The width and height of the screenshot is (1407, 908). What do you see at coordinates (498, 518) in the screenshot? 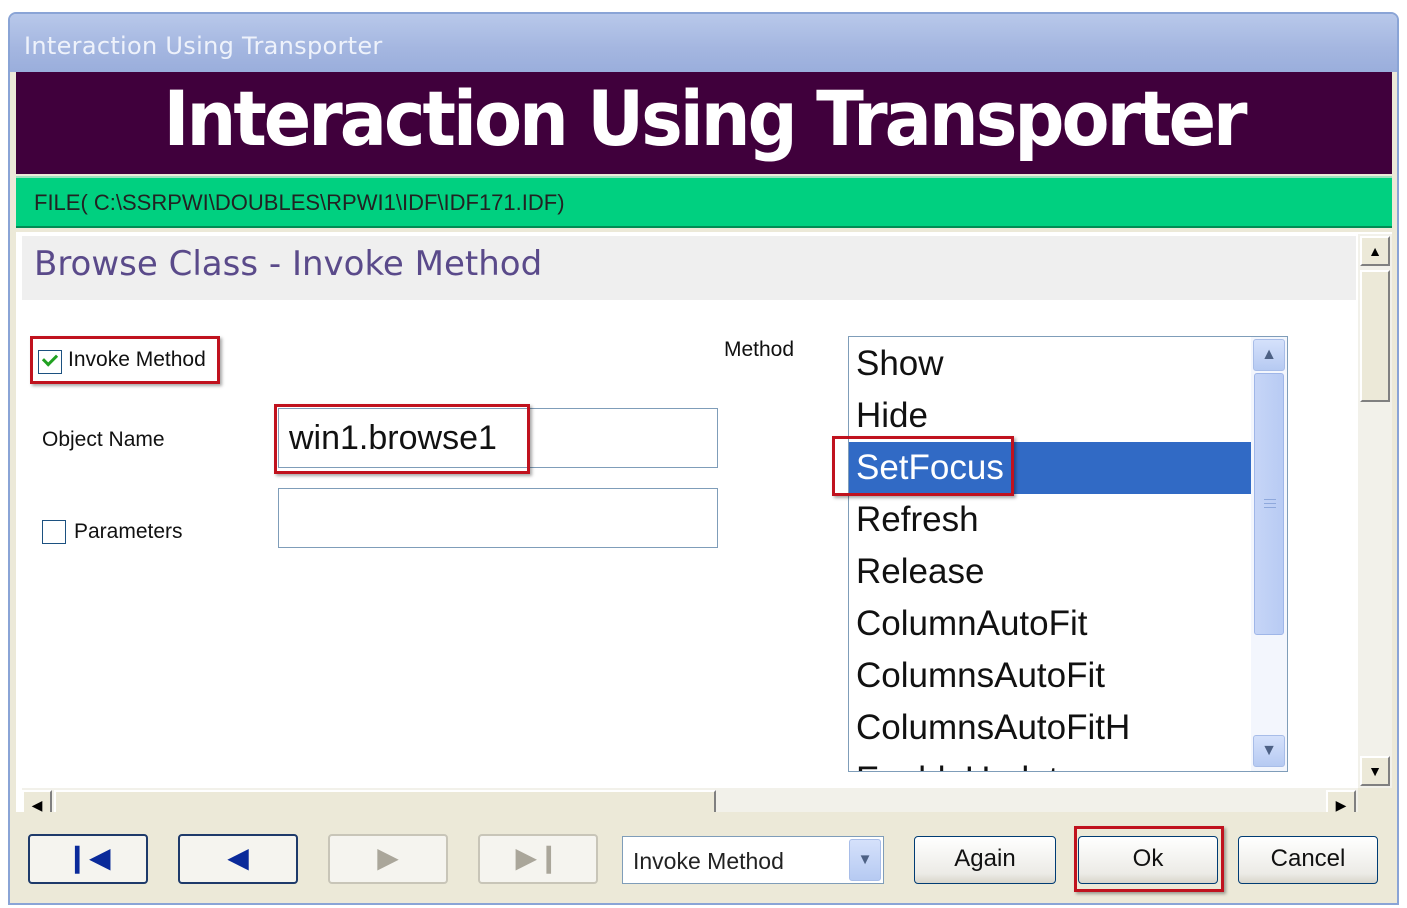
I see `parameters-input` at bounding box center [498, 518].